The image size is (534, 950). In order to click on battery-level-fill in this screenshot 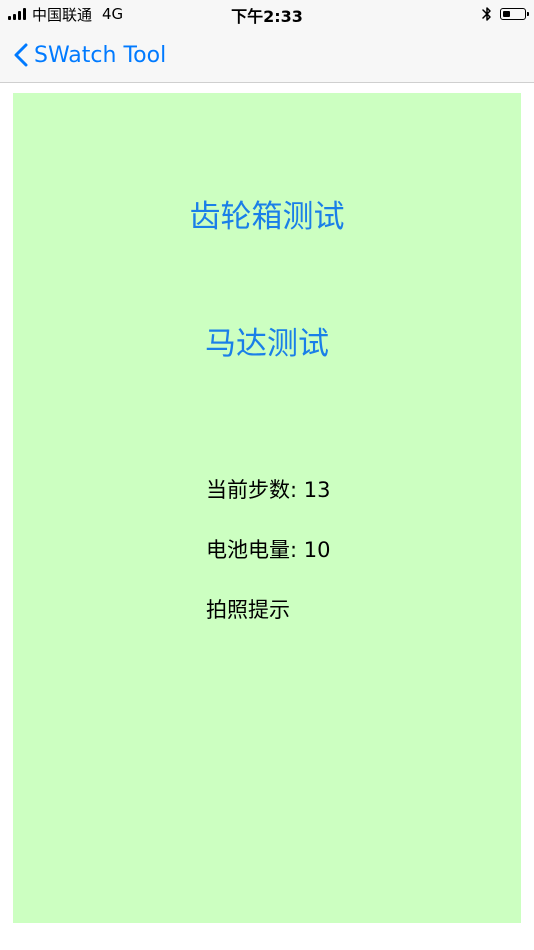, I will do `click(506, 13)`.